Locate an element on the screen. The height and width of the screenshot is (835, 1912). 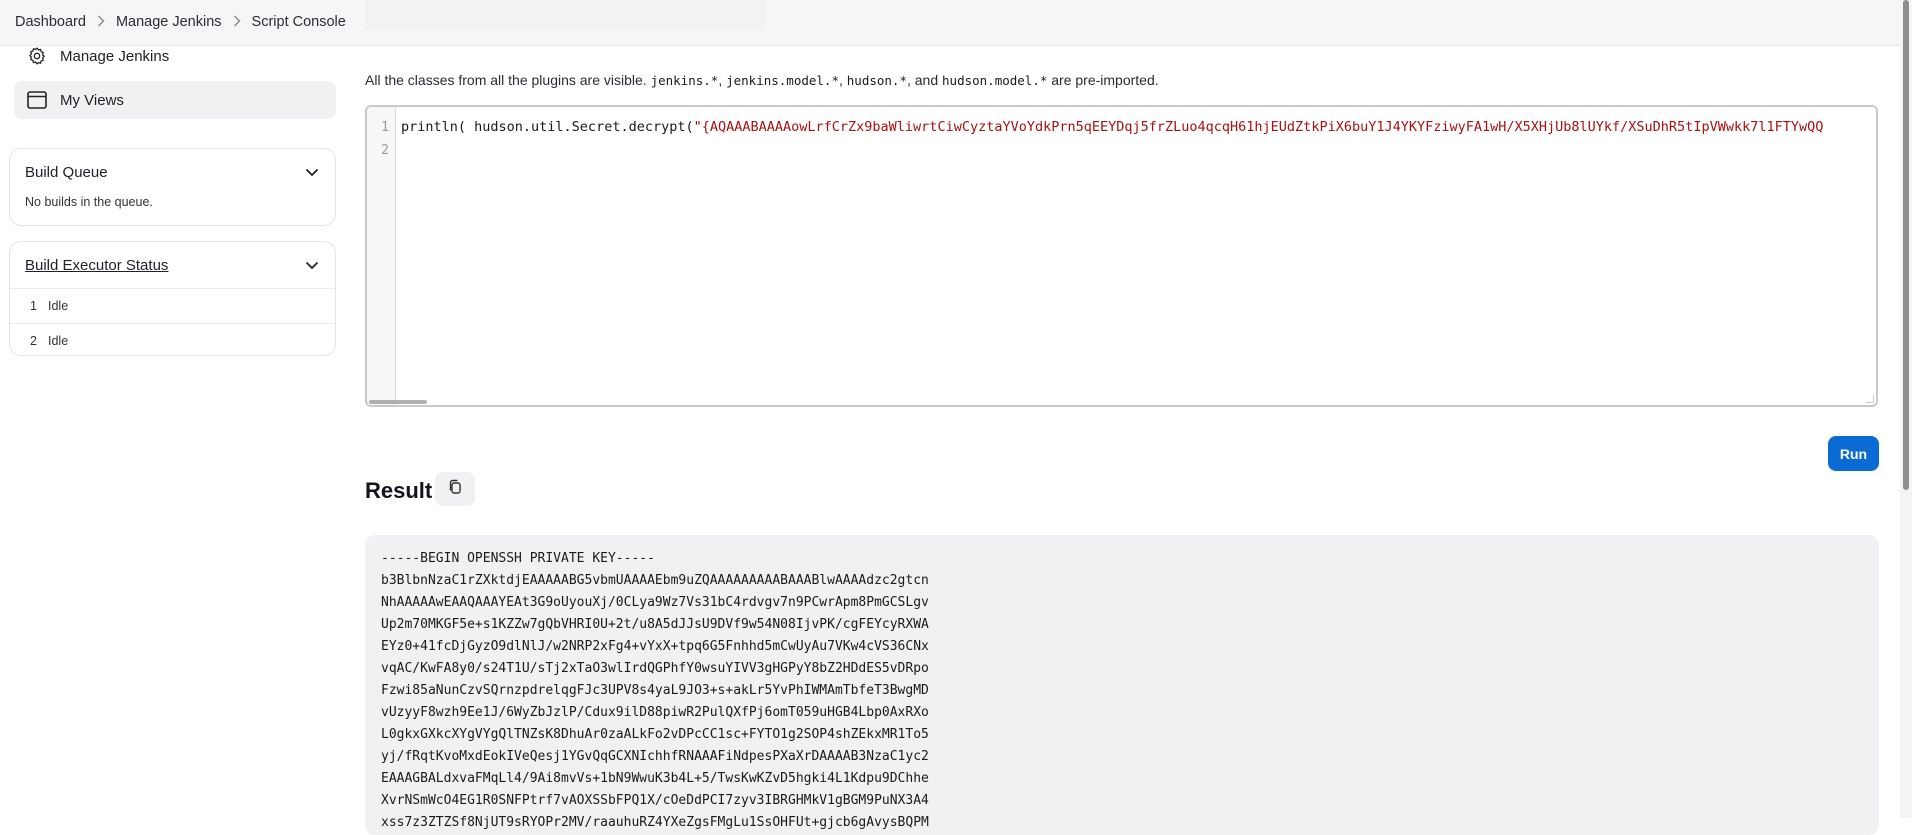
code-text: println( hudson.util.Secret.decrypt( is located at coordinates (547, 127).